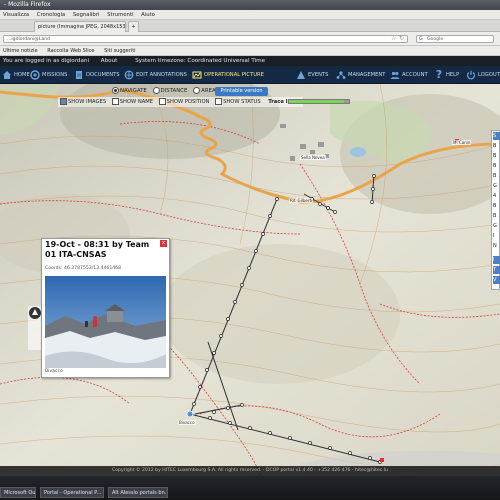 The width and height of the screenshot is (500, 500). What do you see at coordinates (86, 15) in the screenshot?
I see `menu-bookmarks: Segnalibri` at bounding box center [86, 15].